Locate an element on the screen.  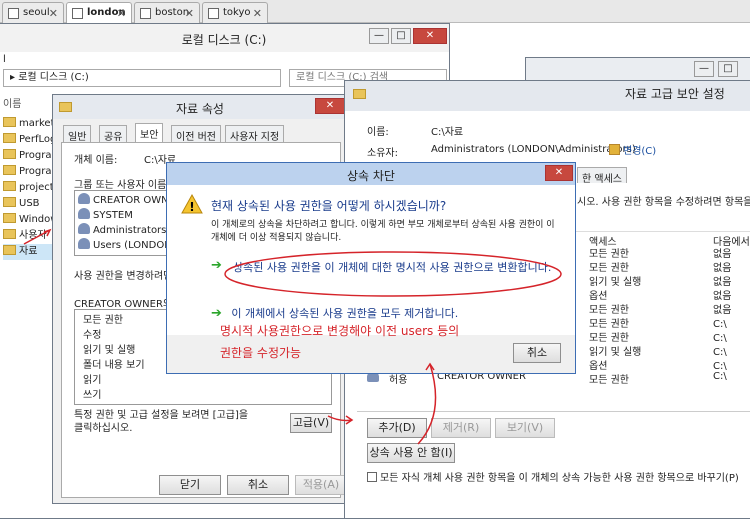
explorer-menu-remnant: ⅼ is located at coordinates (4, 59).